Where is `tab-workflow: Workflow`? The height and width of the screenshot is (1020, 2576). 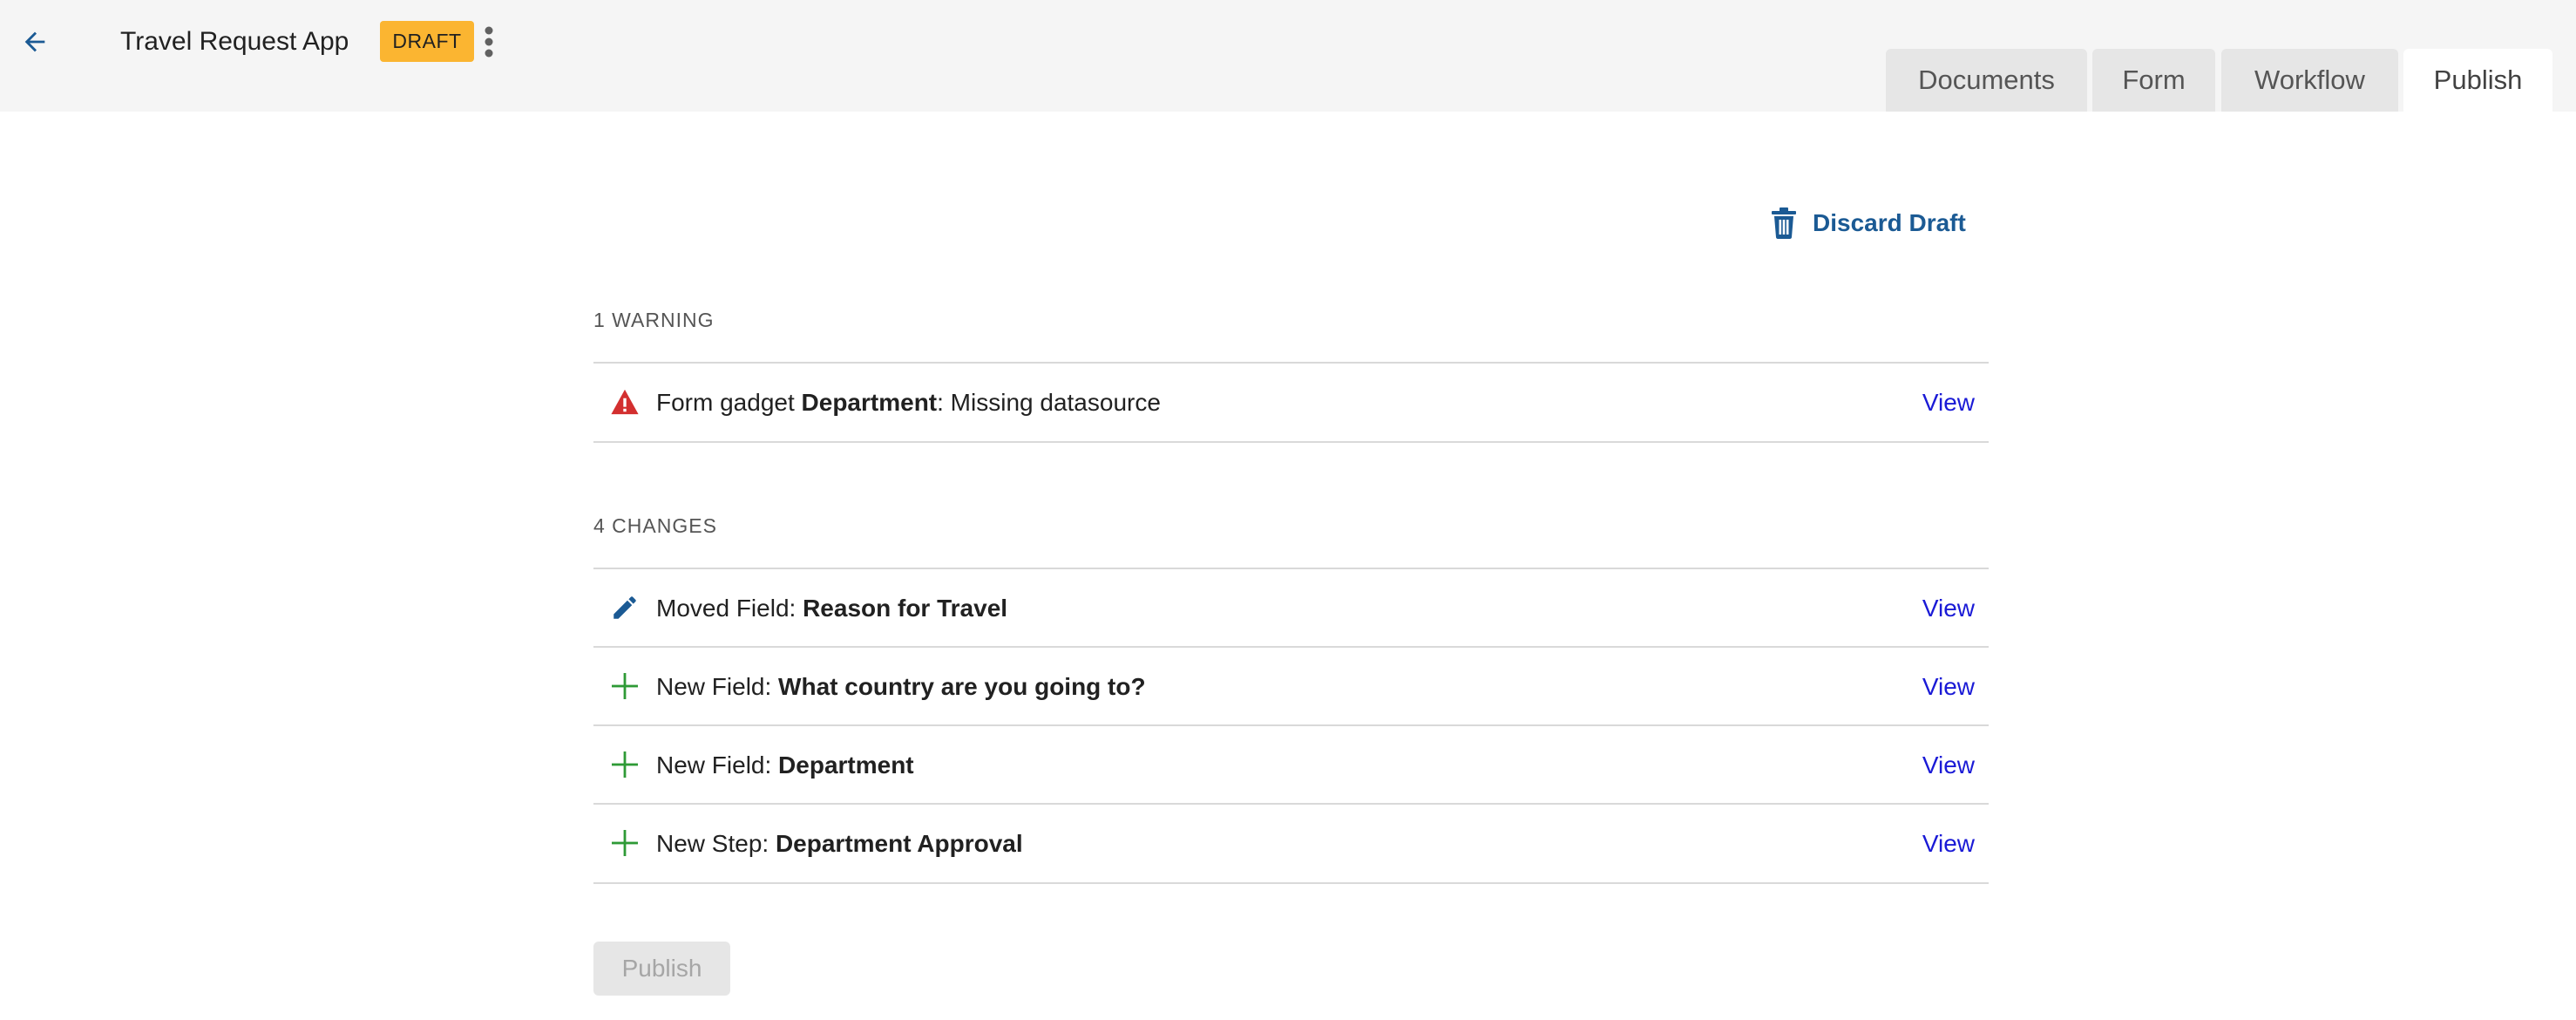
tab-workflow: Workflow is located at coordinates (2309, 80).